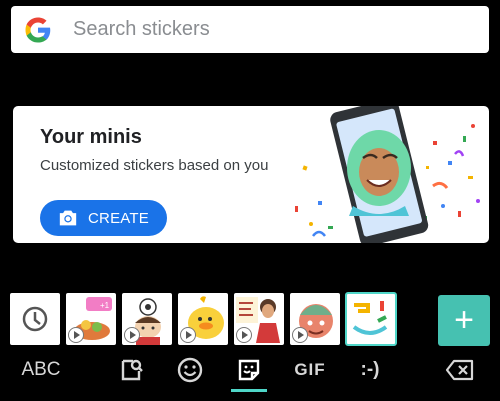  I want to click on emoji-icon, so click(190, 370).